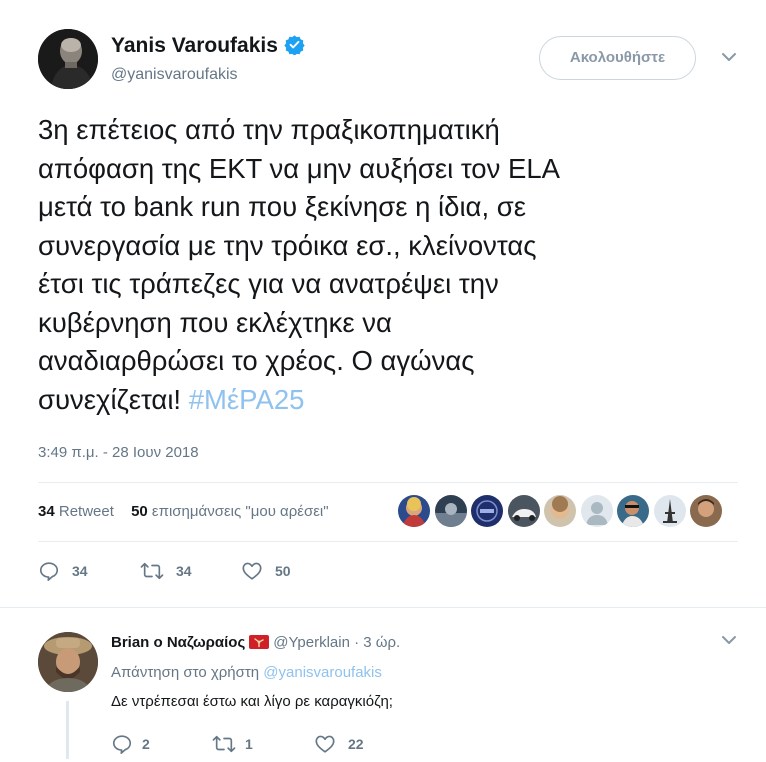  I want to click on reply-author-line: Brian ο Ναζωραίος @Yperklain · 3 ώρ., so click(255, 642).